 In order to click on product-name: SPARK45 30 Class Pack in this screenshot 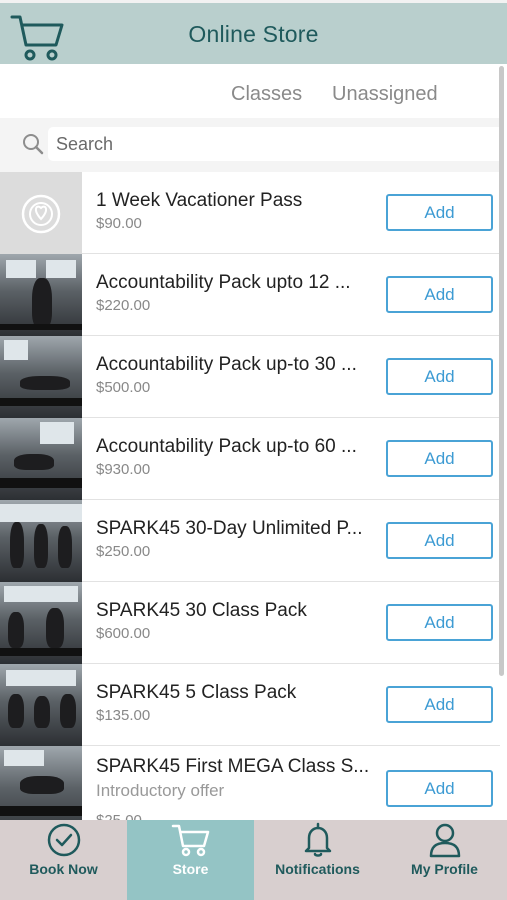, I will do `click(201, 610)`.